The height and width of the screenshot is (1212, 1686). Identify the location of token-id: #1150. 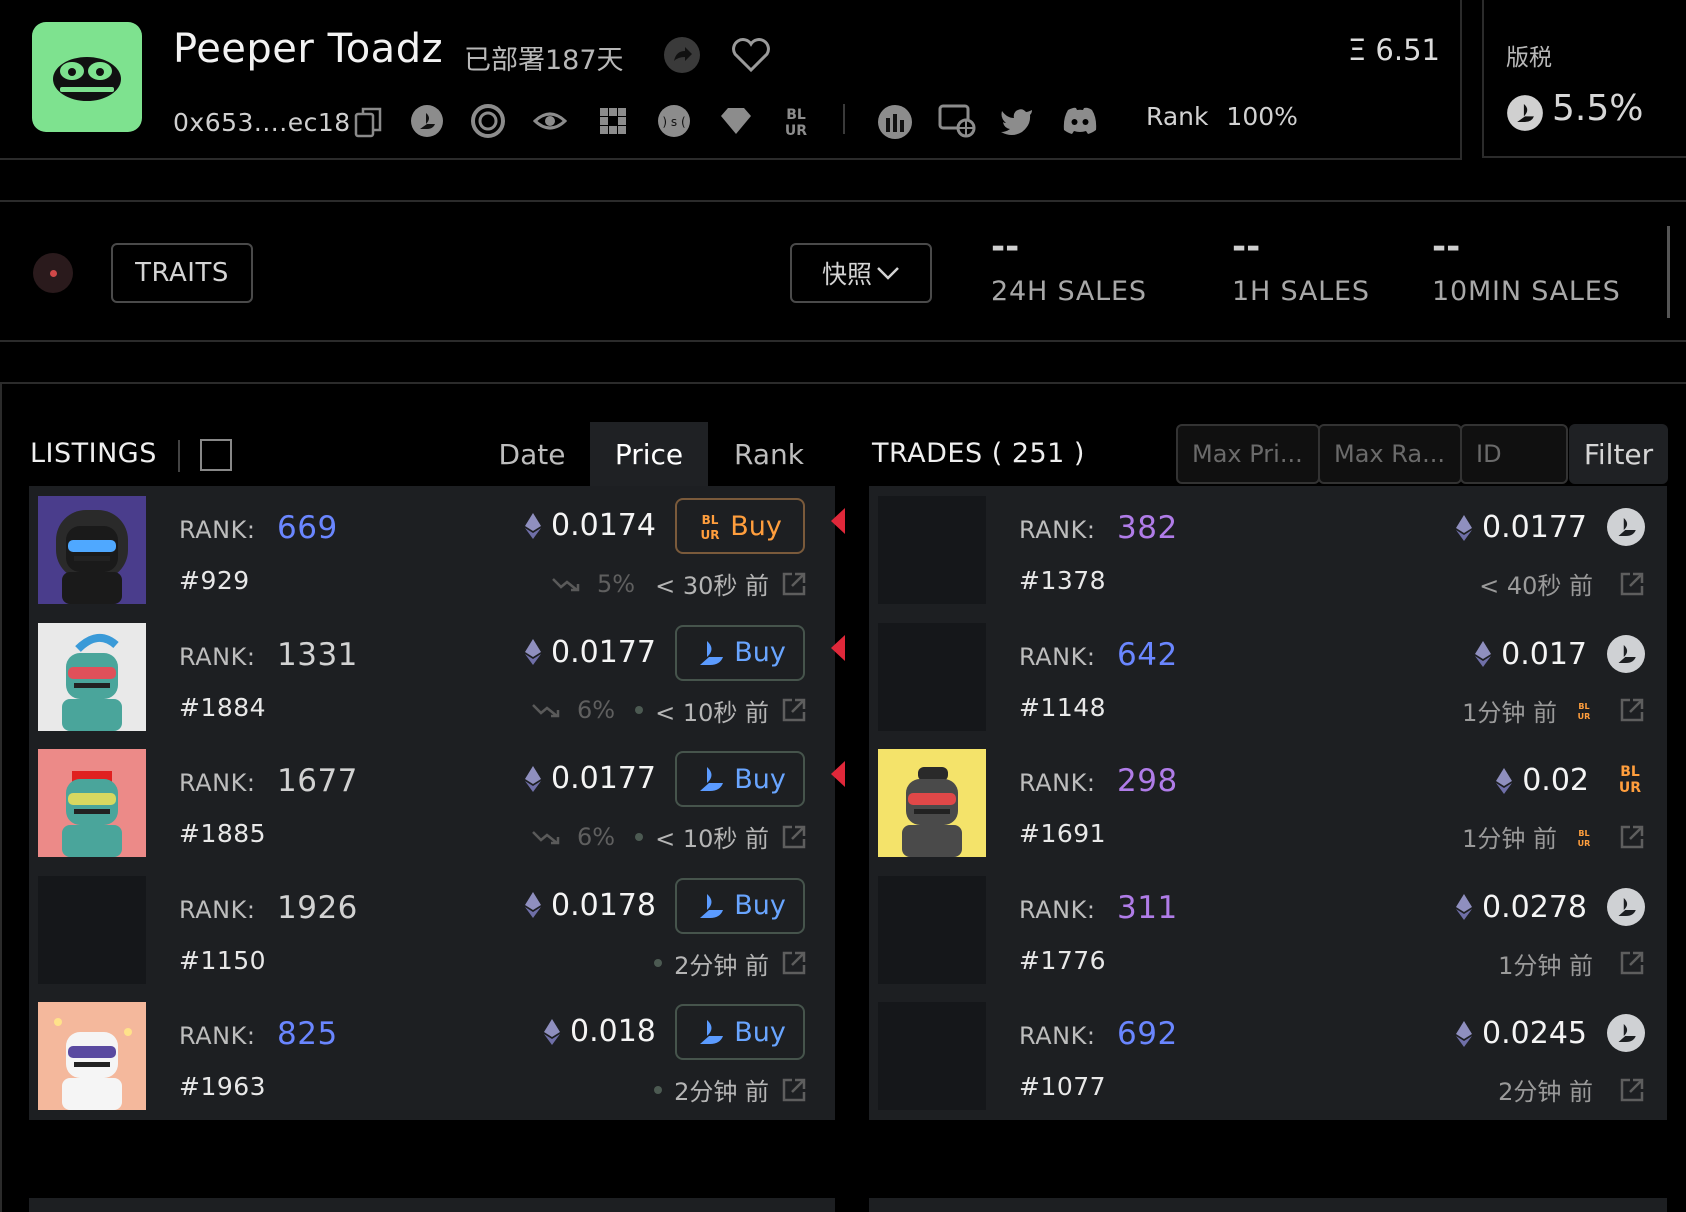
(223, 960).